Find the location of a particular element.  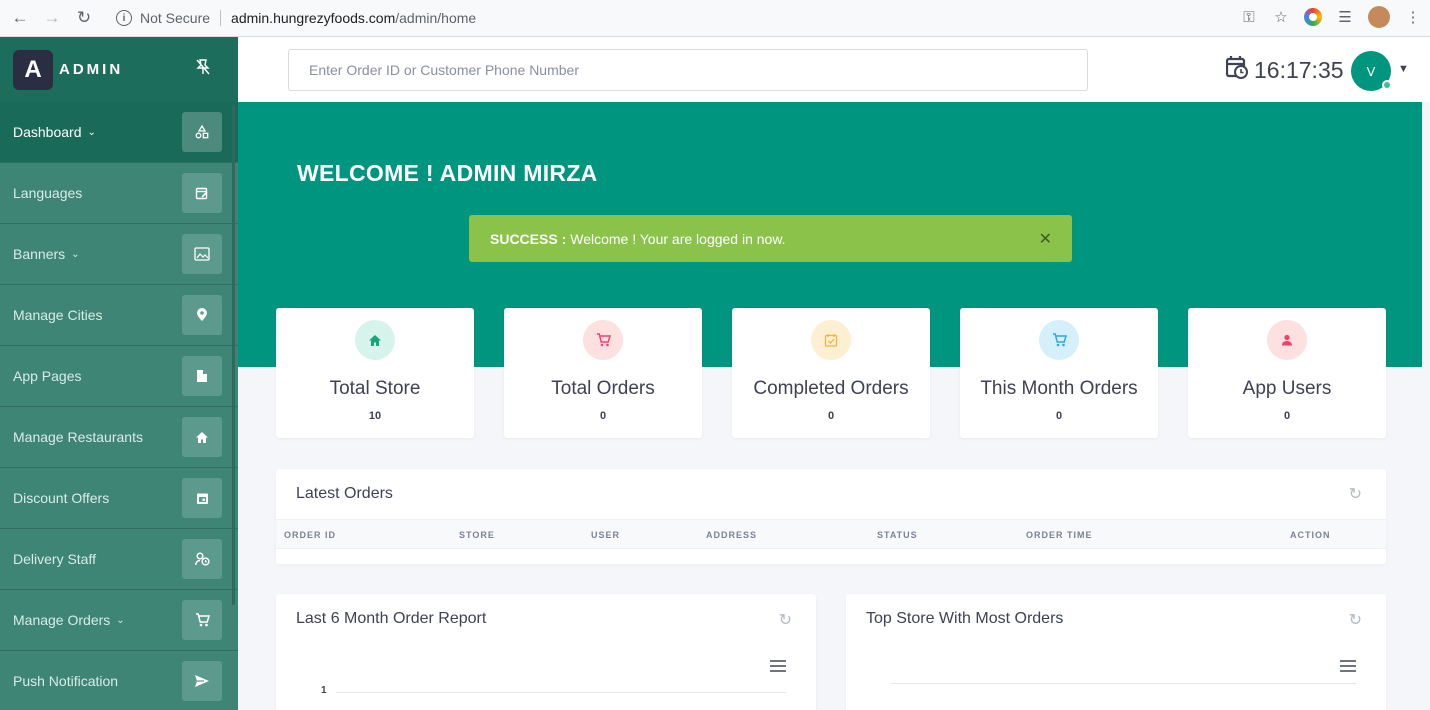

playlist-icon: ☰ is located at coordinates (1345, 17).